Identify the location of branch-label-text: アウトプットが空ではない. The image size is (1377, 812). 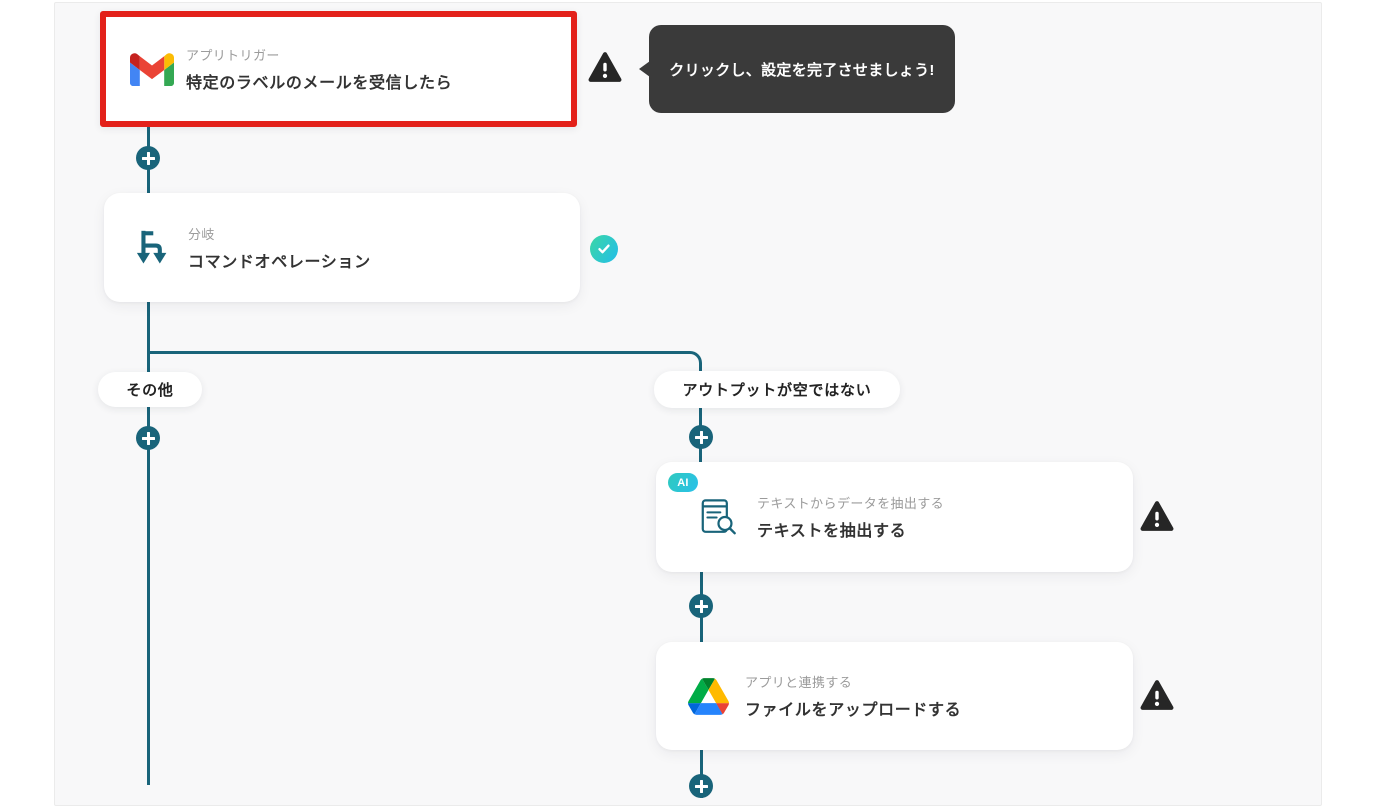
(777, 390).